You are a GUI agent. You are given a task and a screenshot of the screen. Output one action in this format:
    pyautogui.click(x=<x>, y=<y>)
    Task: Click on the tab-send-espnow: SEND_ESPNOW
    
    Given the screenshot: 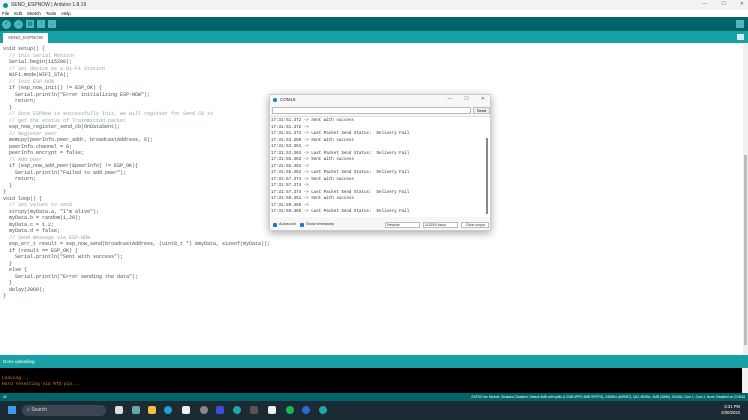 What is the action you would take?
    pyautogui.click(x=26, y=38)
    